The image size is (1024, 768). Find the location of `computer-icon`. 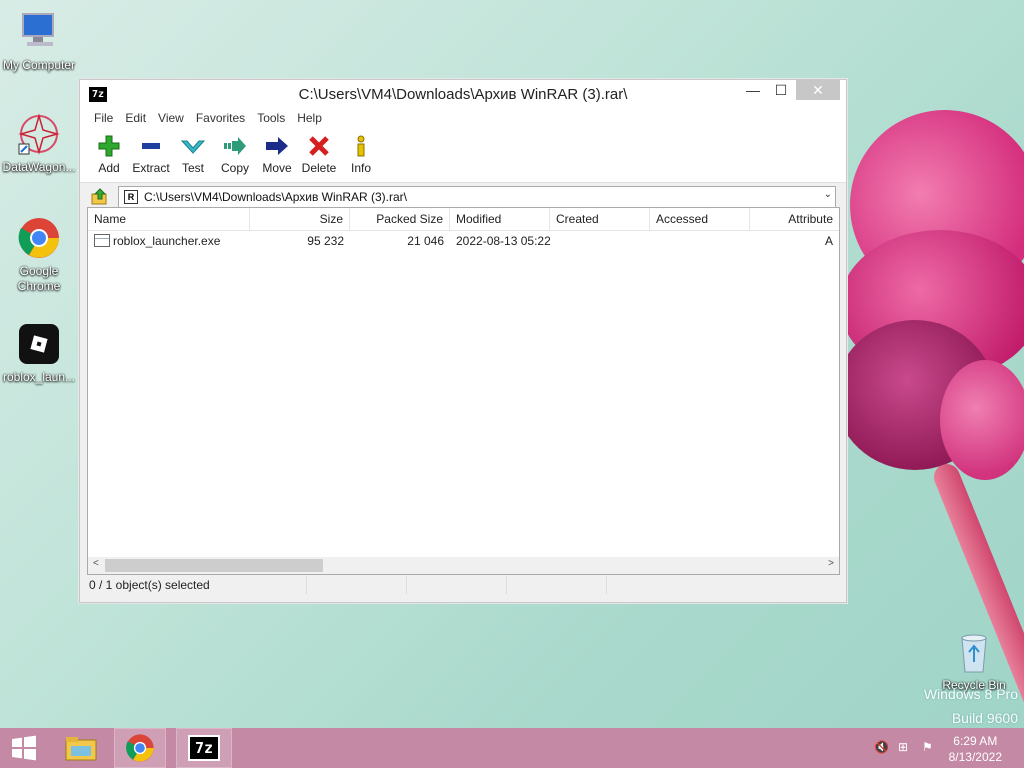

computer-icon is located at coordinates (39, 32).